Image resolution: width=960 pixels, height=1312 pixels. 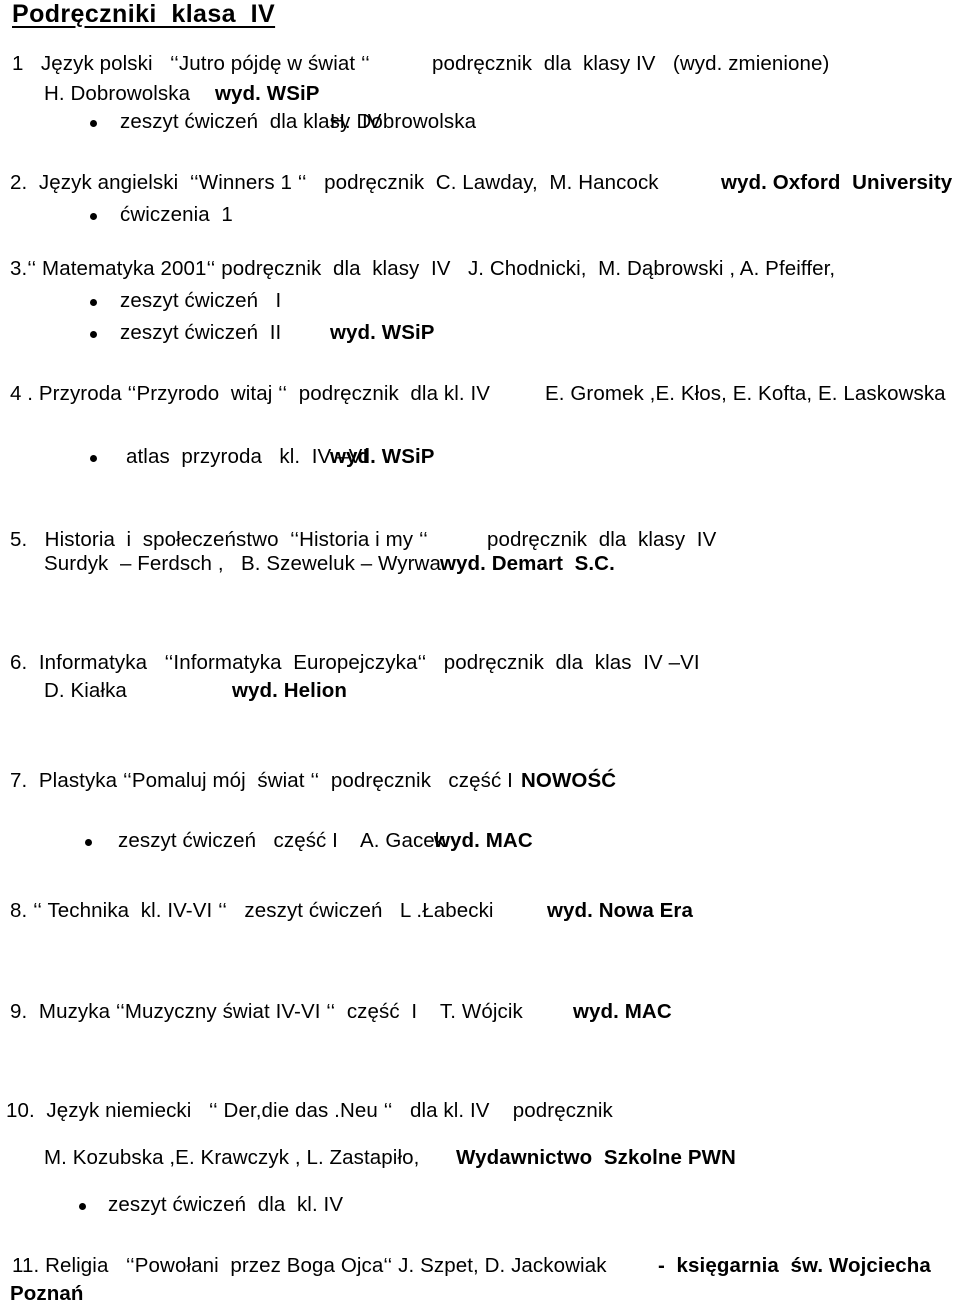 What do you see at coordinates (837, 182) in the screenshot?
I see `item-2-publisher: wyd. Oxford University` at bounding box center [837, 182].